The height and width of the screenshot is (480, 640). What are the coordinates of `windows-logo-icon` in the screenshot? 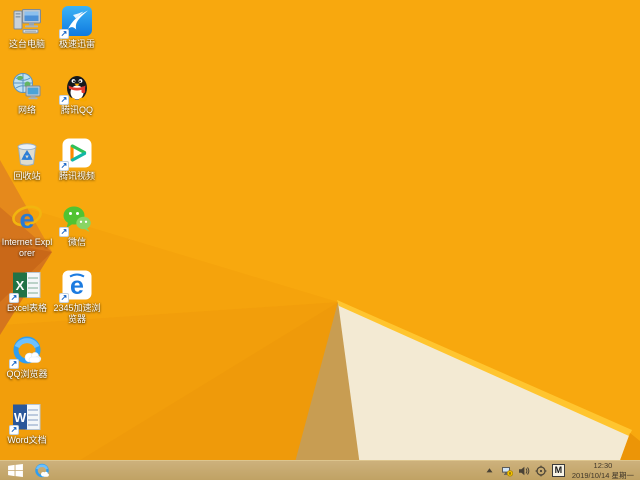 It's located at (15, 470).